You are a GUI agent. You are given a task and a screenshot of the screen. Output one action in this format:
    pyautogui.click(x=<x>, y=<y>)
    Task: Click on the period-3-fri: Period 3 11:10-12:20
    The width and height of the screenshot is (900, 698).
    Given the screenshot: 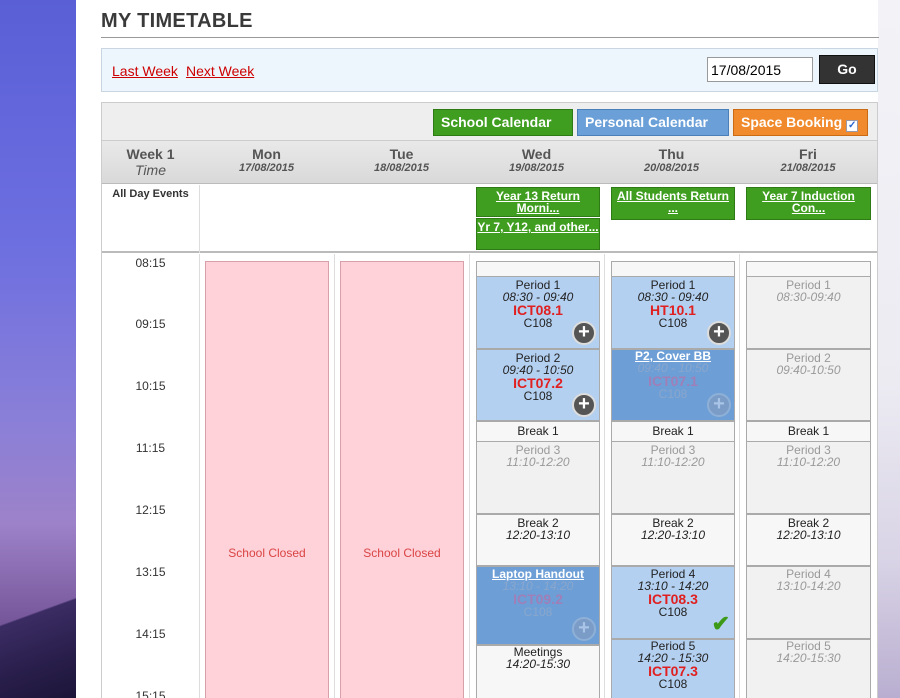 What is the action you would take?
    pyautogui.click(x=808, y=477)
    